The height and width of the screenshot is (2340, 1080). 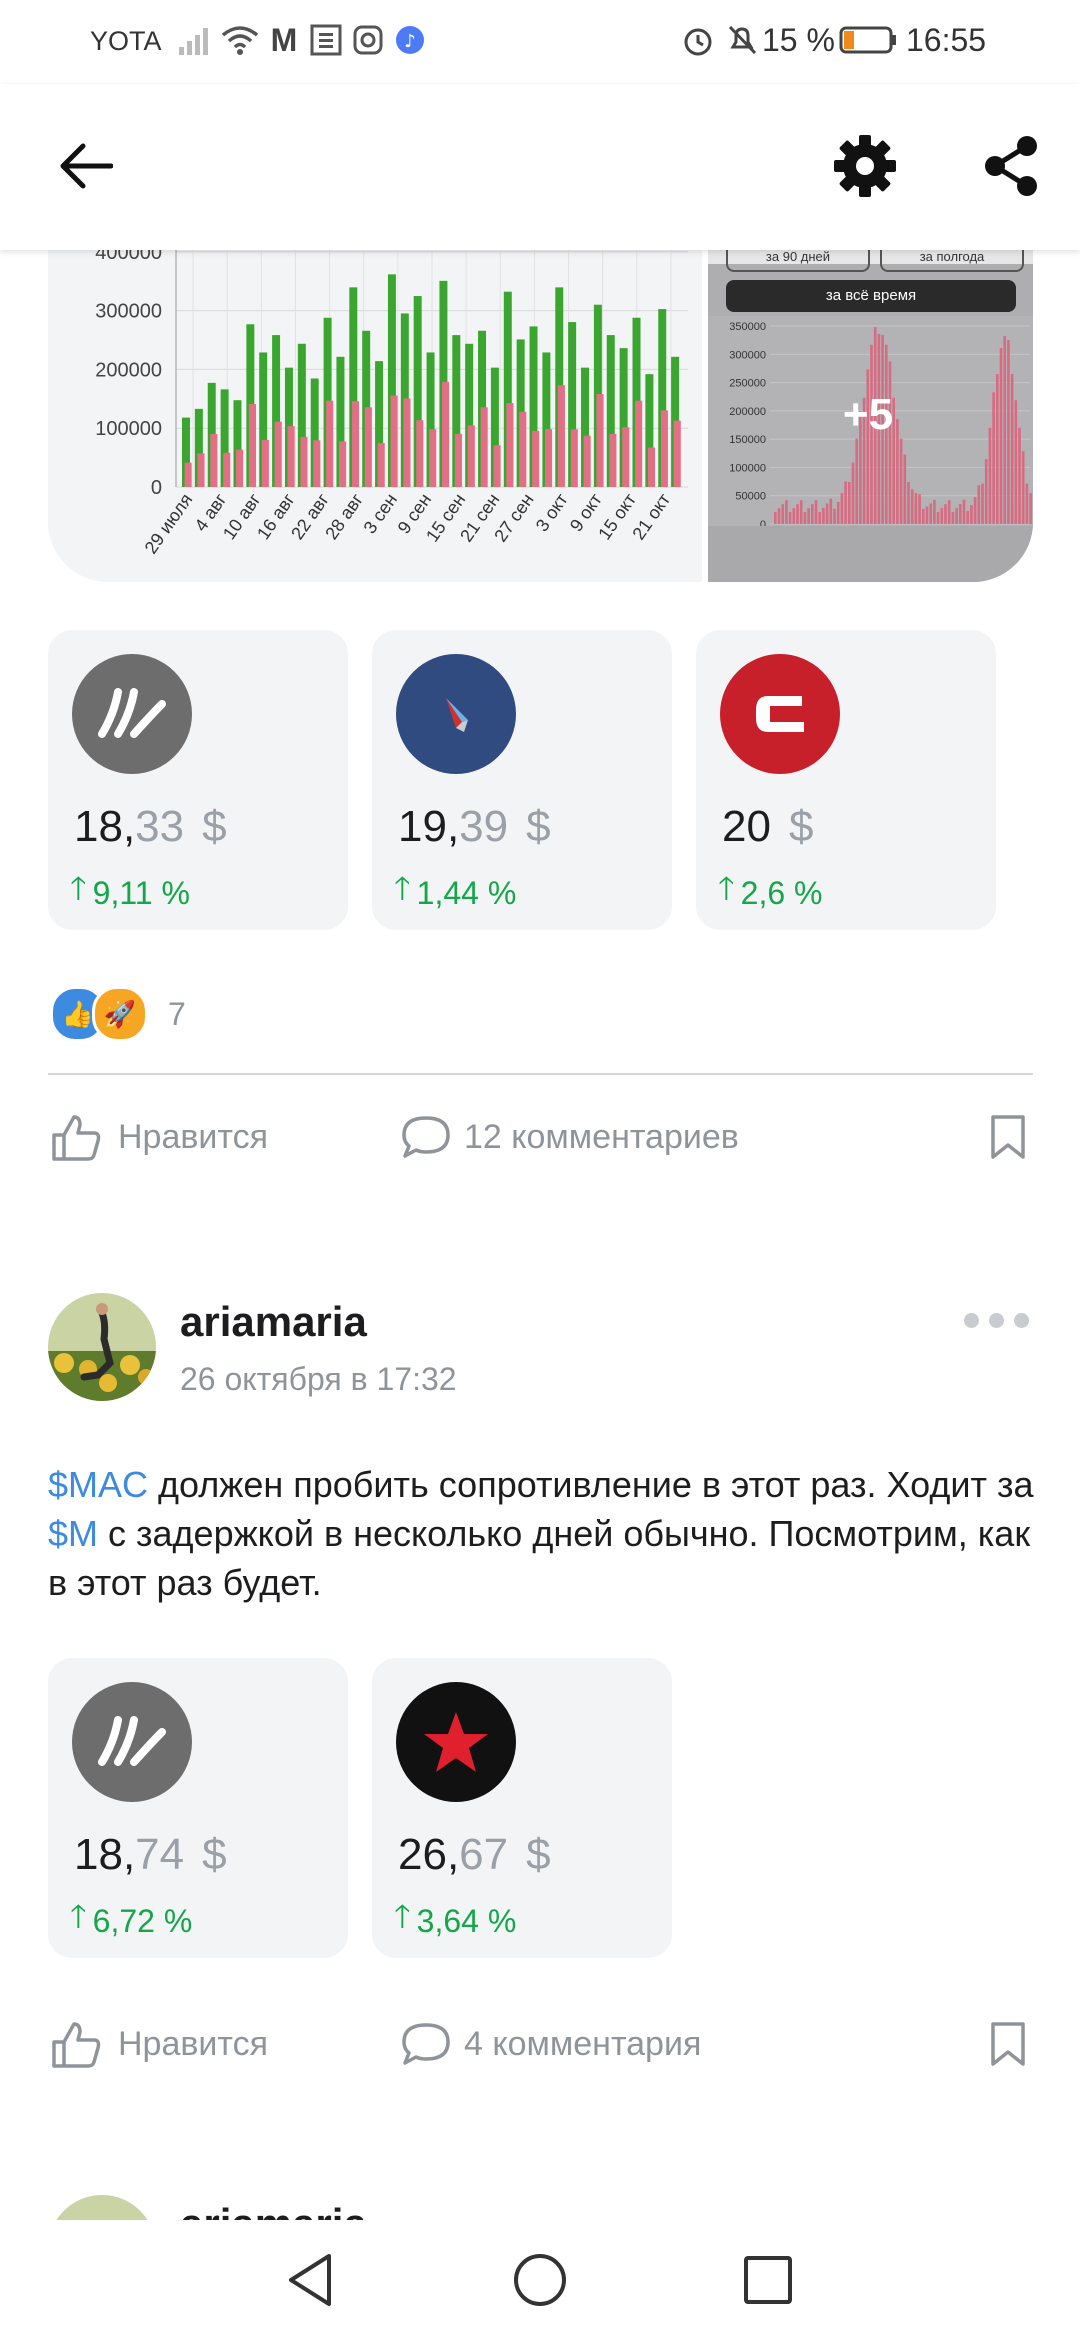 I want to click on bookmark-icon, so click(x=1008, y=2044).